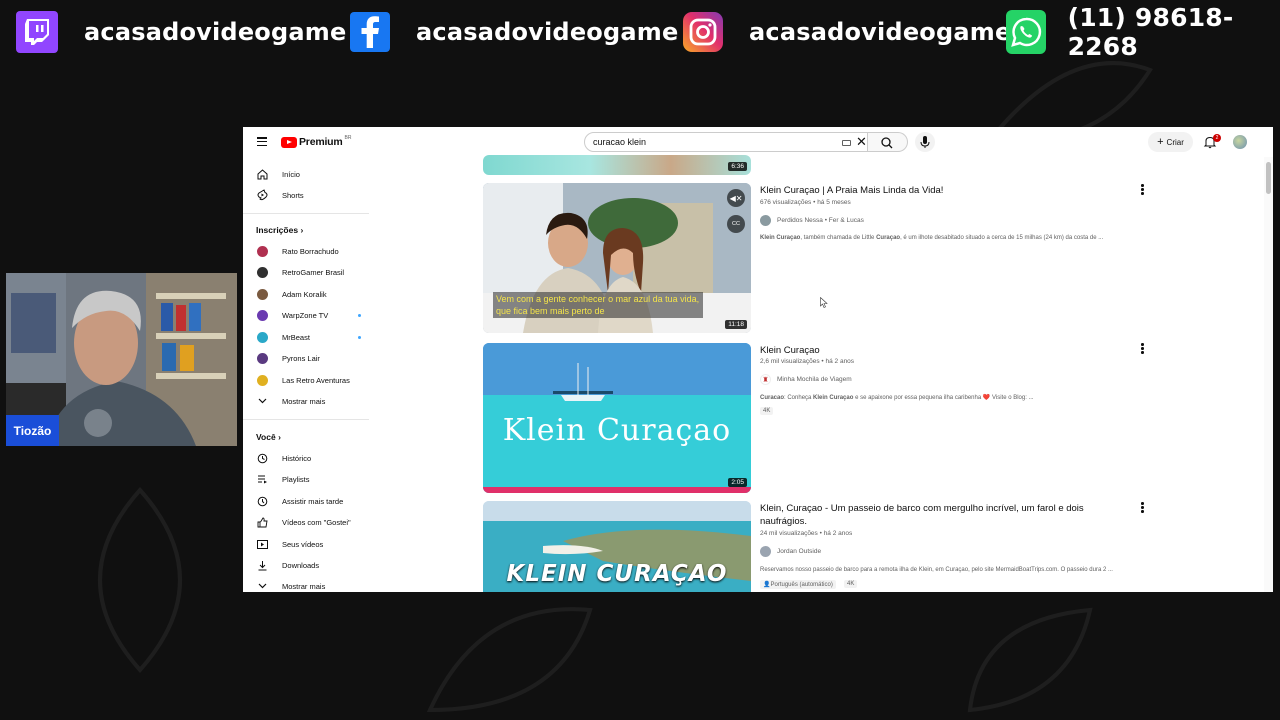 The image size is (1280, 720). Describe the element at coordinates (736, 224) in the screenshot. I see `captions-icon: CC` at that location.